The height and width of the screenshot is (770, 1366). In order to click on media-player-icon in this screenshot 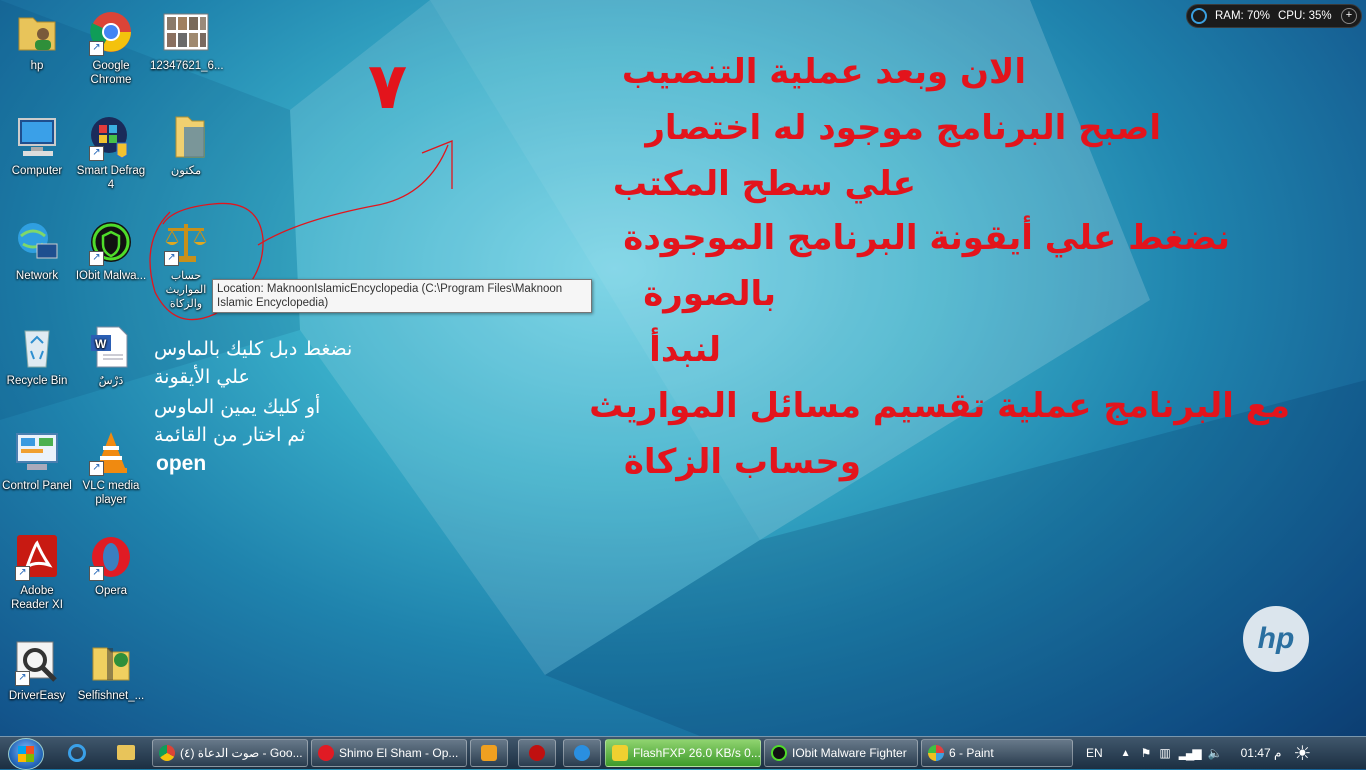, I will do `click(489, 753)`.